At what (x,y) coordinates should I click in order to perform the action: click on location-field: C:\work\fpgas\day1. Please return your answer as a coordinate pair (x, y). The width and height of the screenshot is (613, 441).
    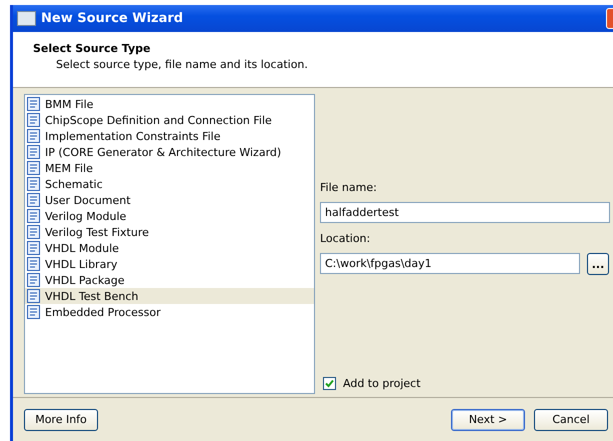
    Looking at the image, I should click on (450, 263).